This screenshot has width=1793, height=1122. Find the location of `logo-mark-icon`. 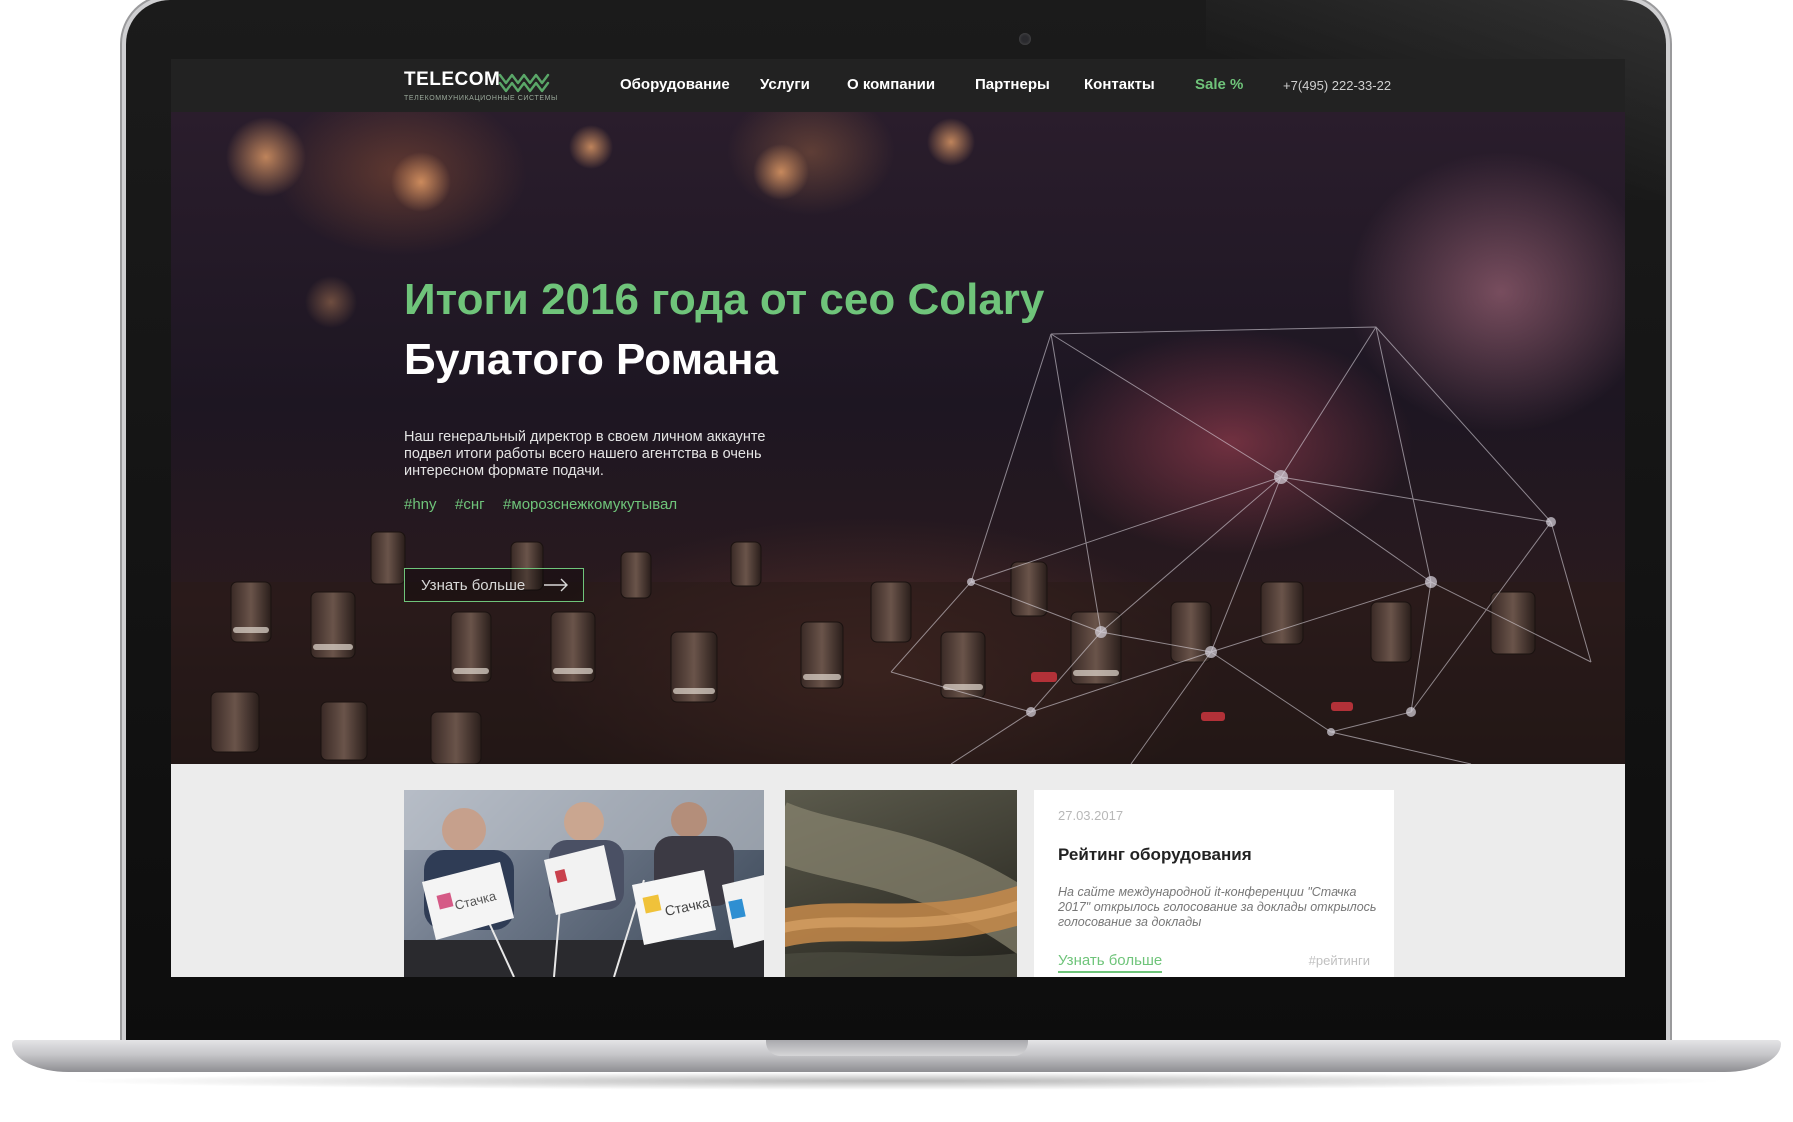

logo-mark-icon is located at coordinates (524, 83).